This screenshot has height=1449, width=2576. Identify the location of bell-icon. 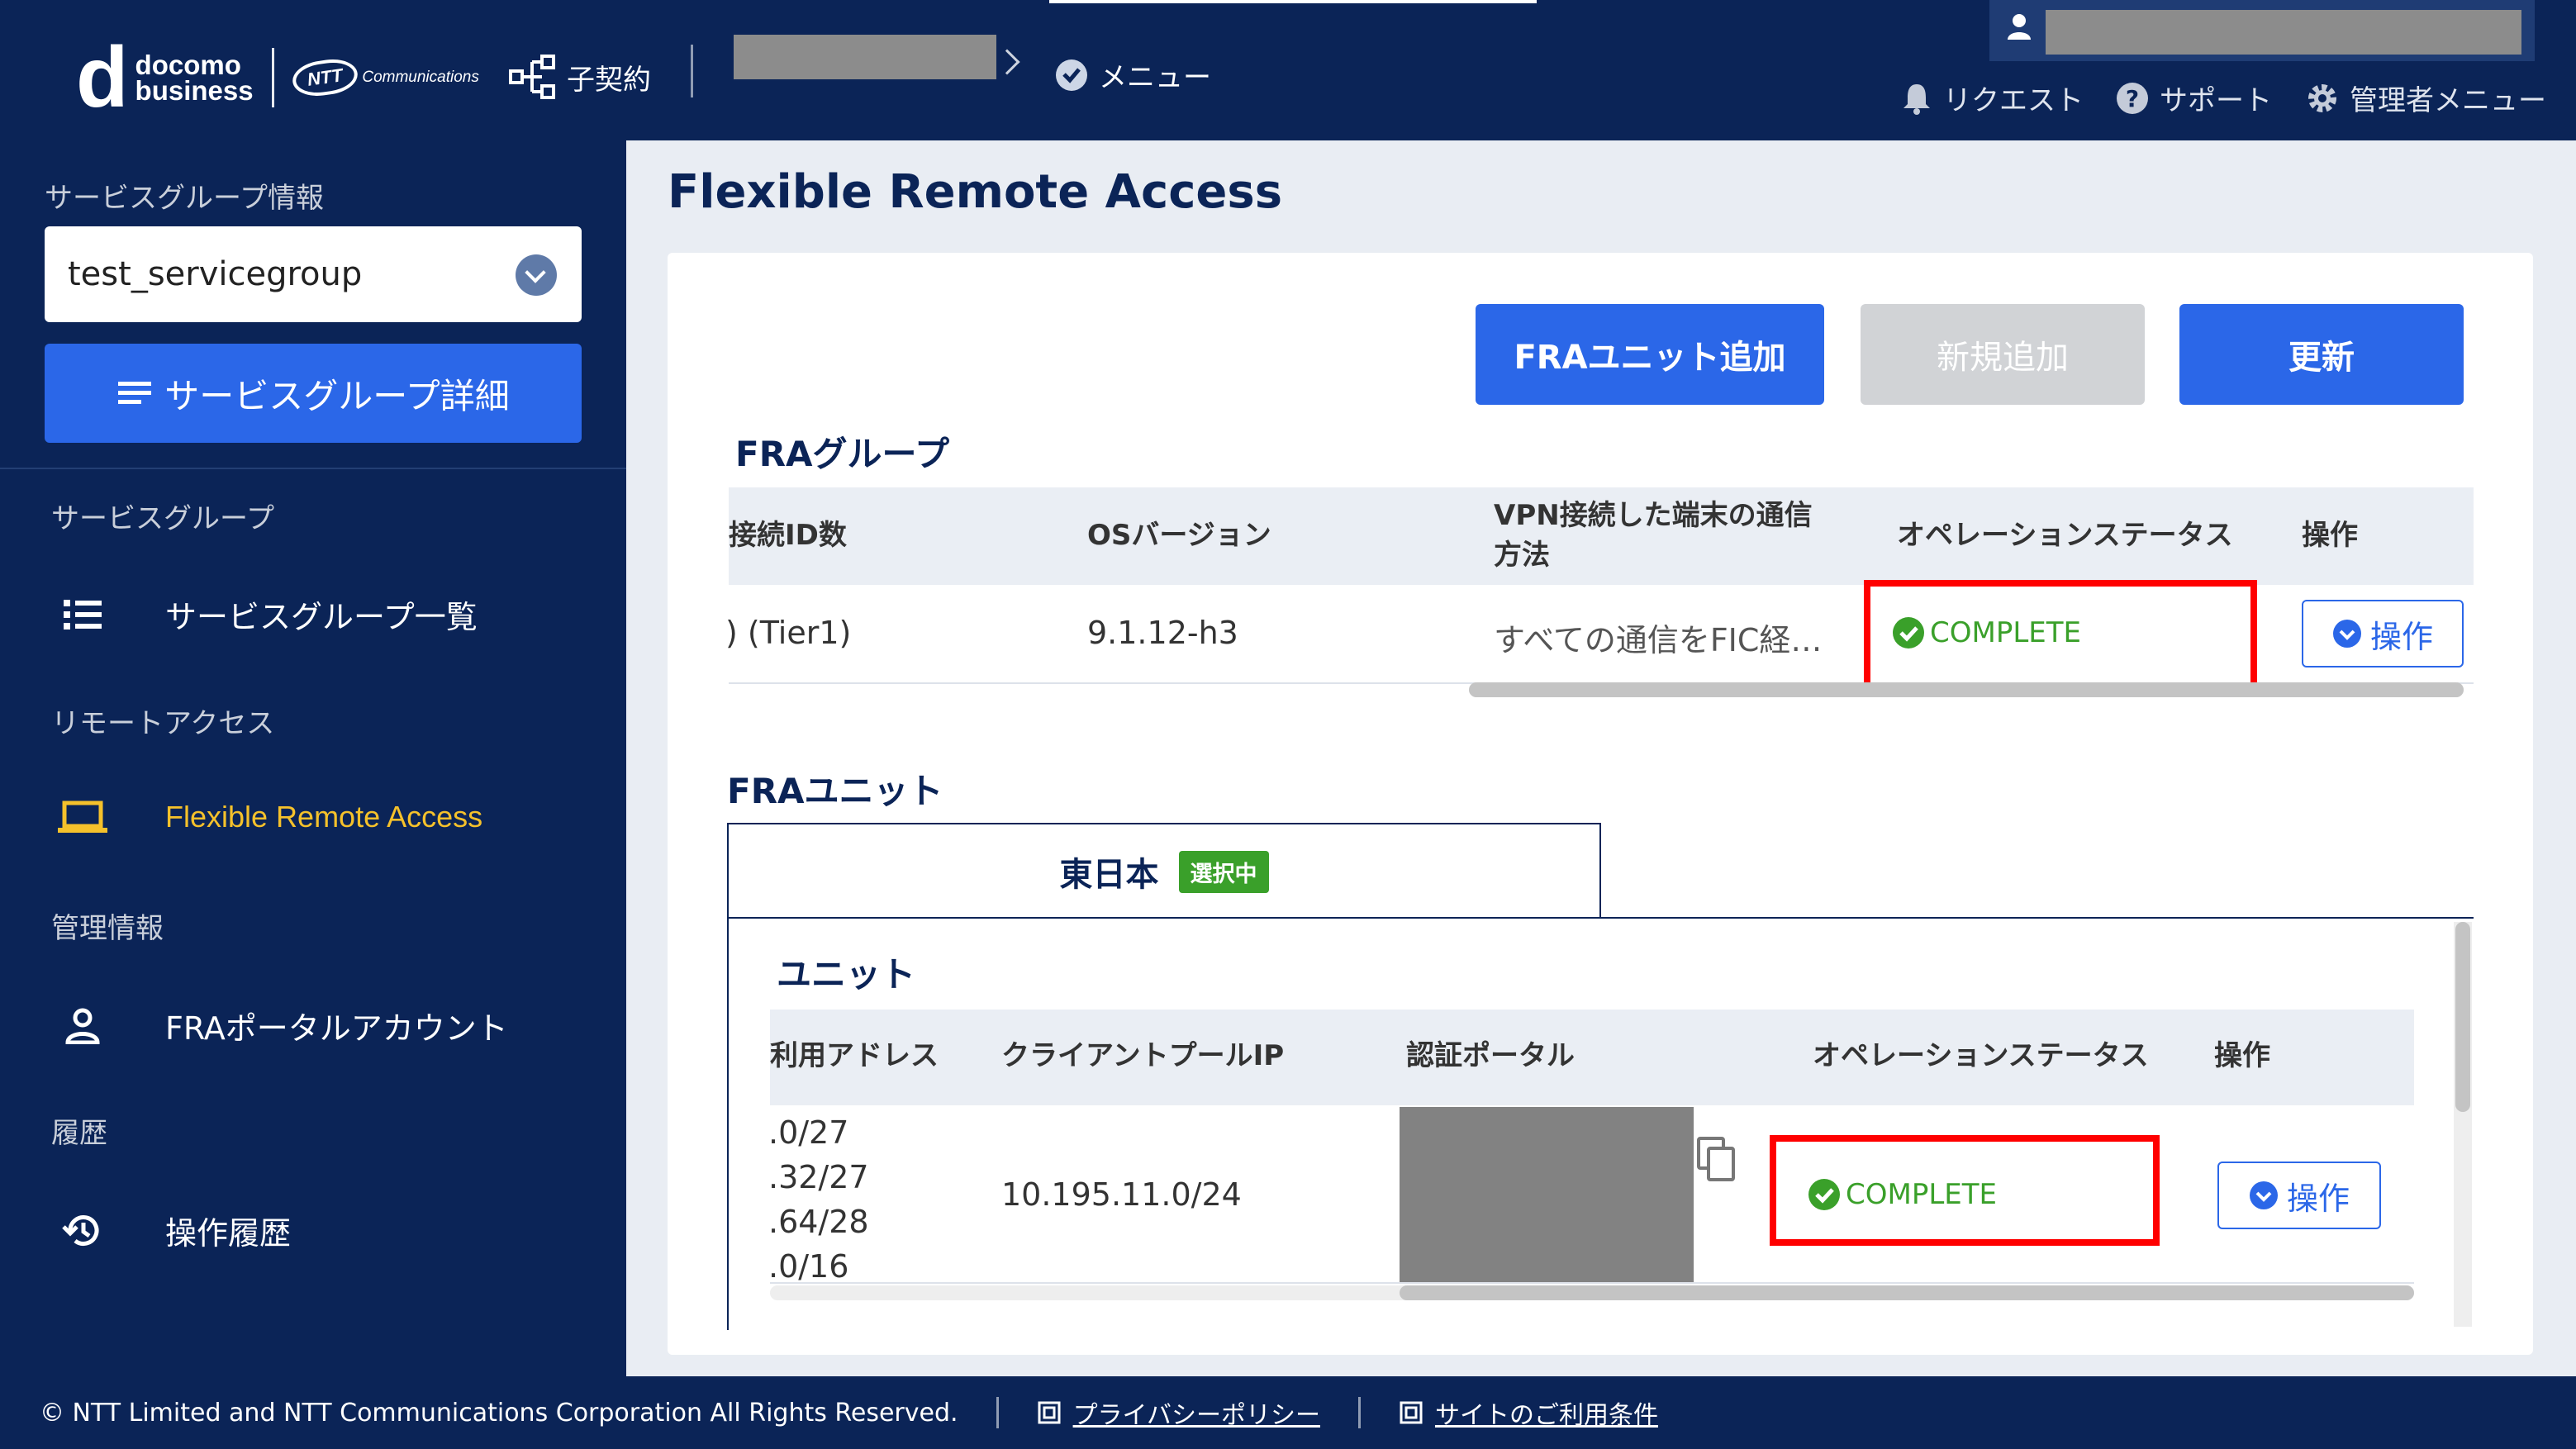
(1916, 99).